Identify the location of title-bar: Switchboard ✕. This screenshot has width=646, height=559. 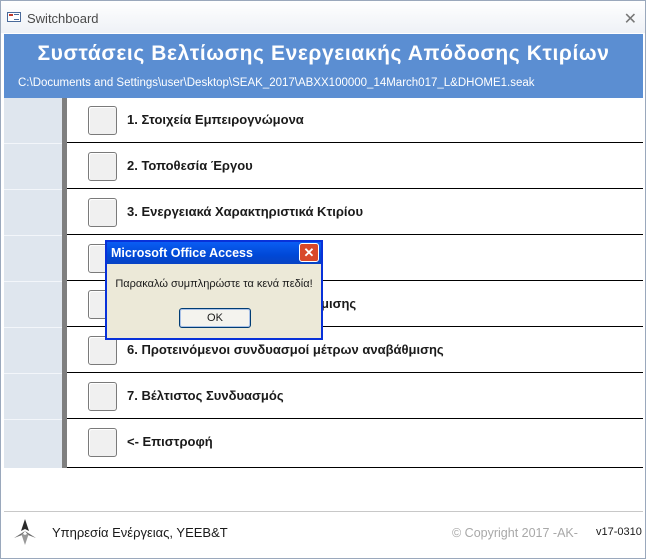
(323, 17).